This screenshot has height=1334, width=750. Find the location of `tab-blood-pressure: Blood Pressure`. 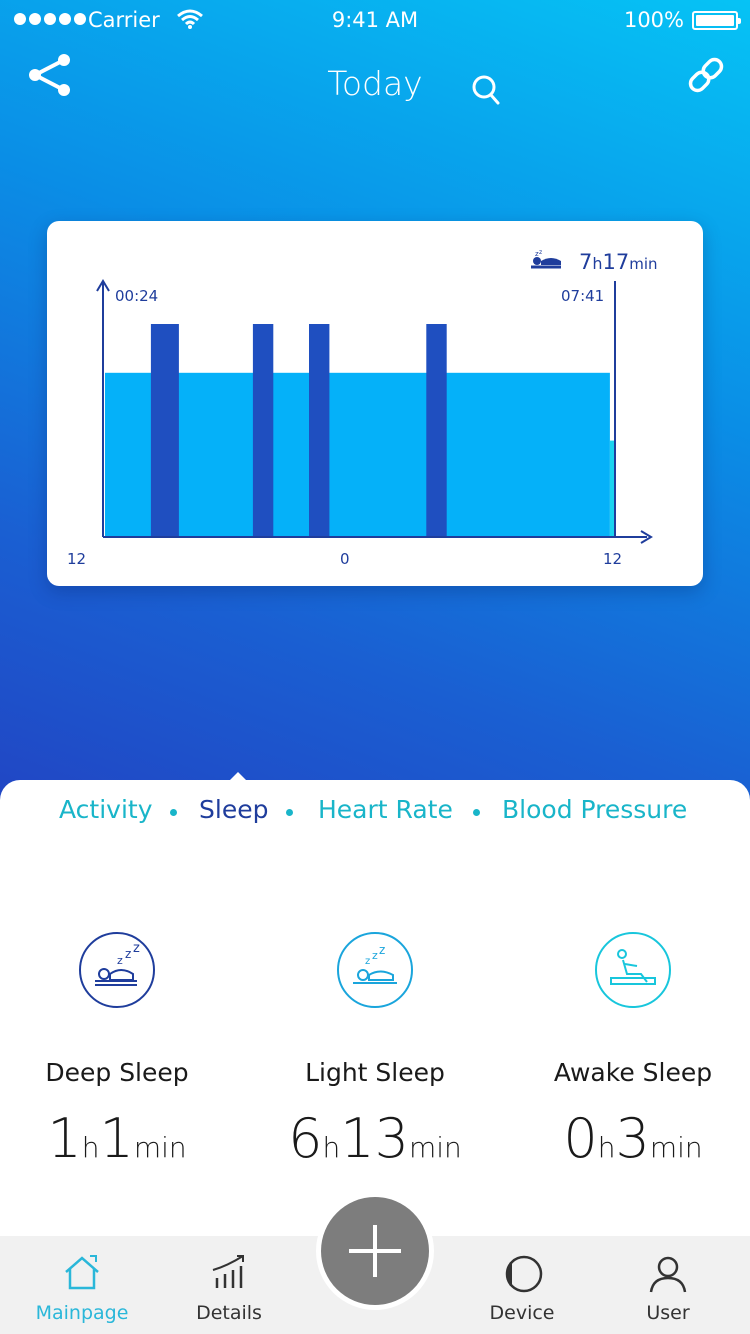

tab-blood-pressure: Blood Pressure is located at coordinates (594, 809).